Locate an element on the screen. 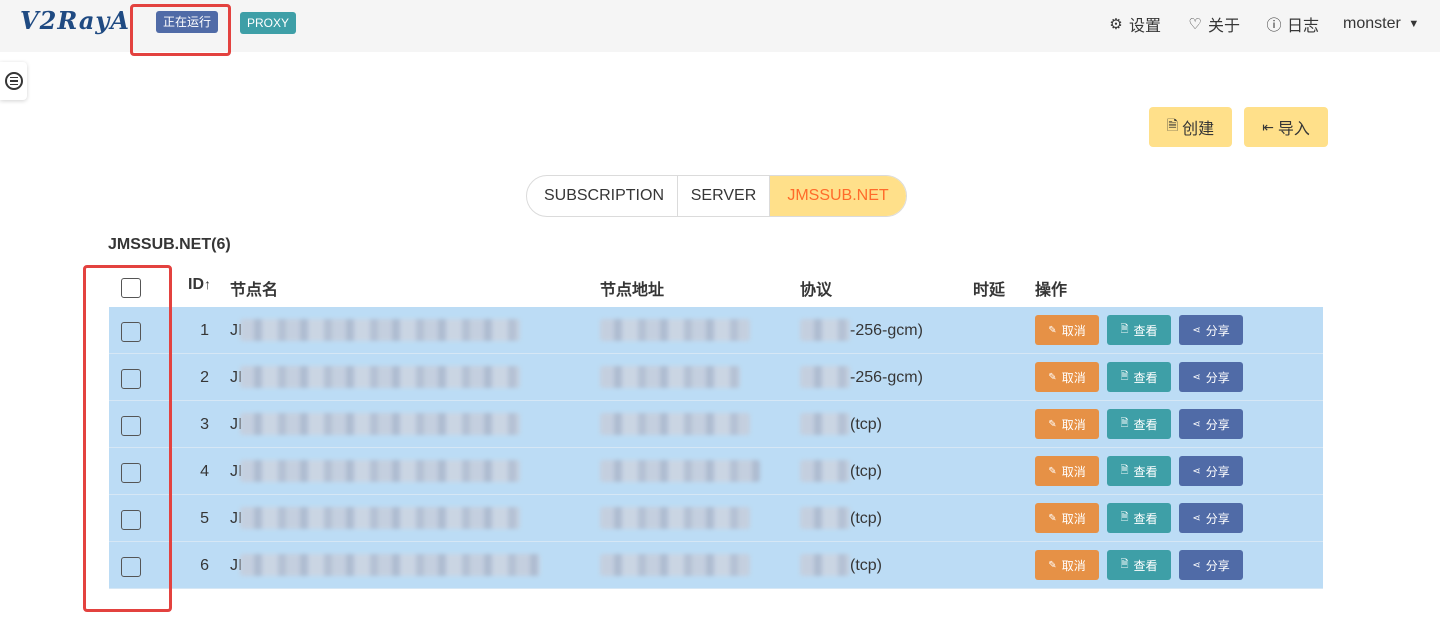  table-row: 5 JI (tcp) ✎ 取消 🗎 查看 ⋖ 分享 is located at coordinates (716, 518).